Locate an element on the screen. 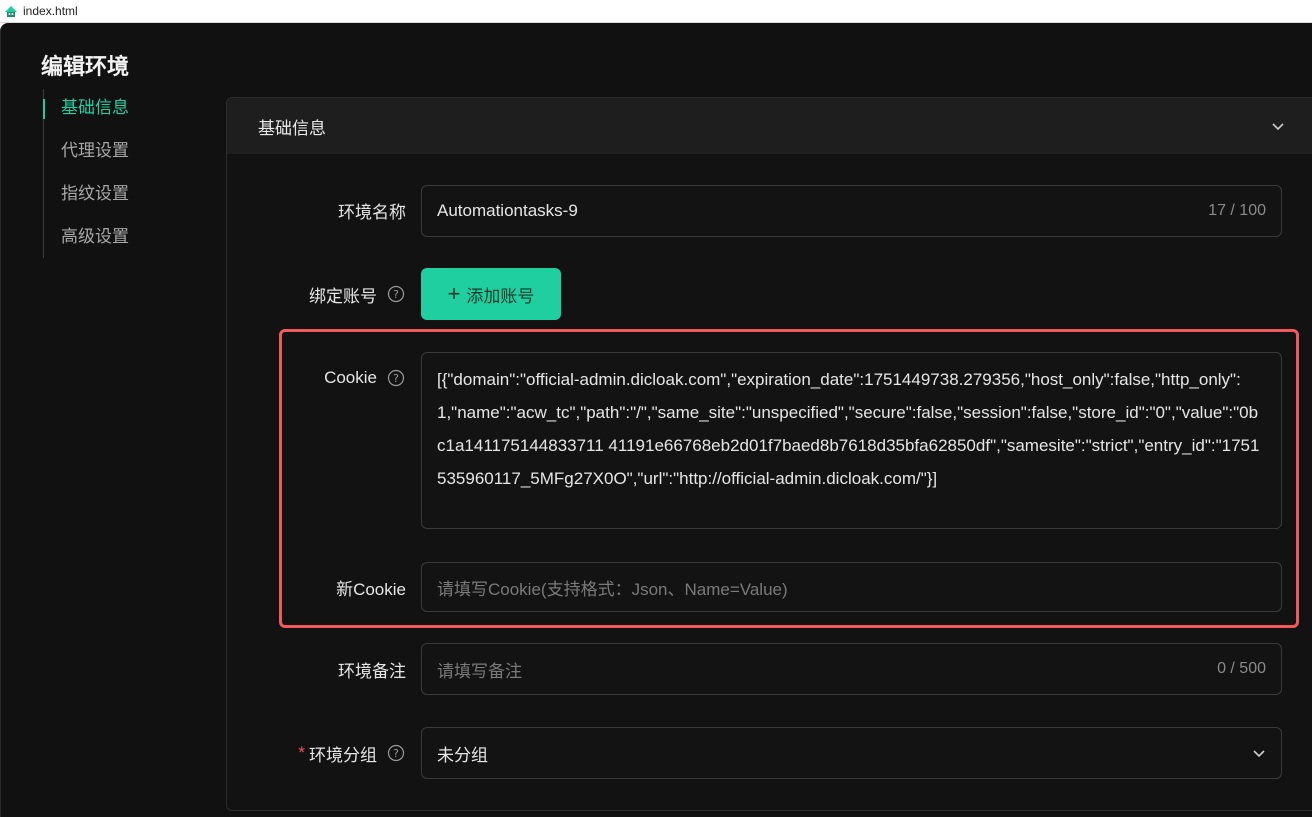  add-account-button-label: 添加账号 is located at coordinates (500, 296).